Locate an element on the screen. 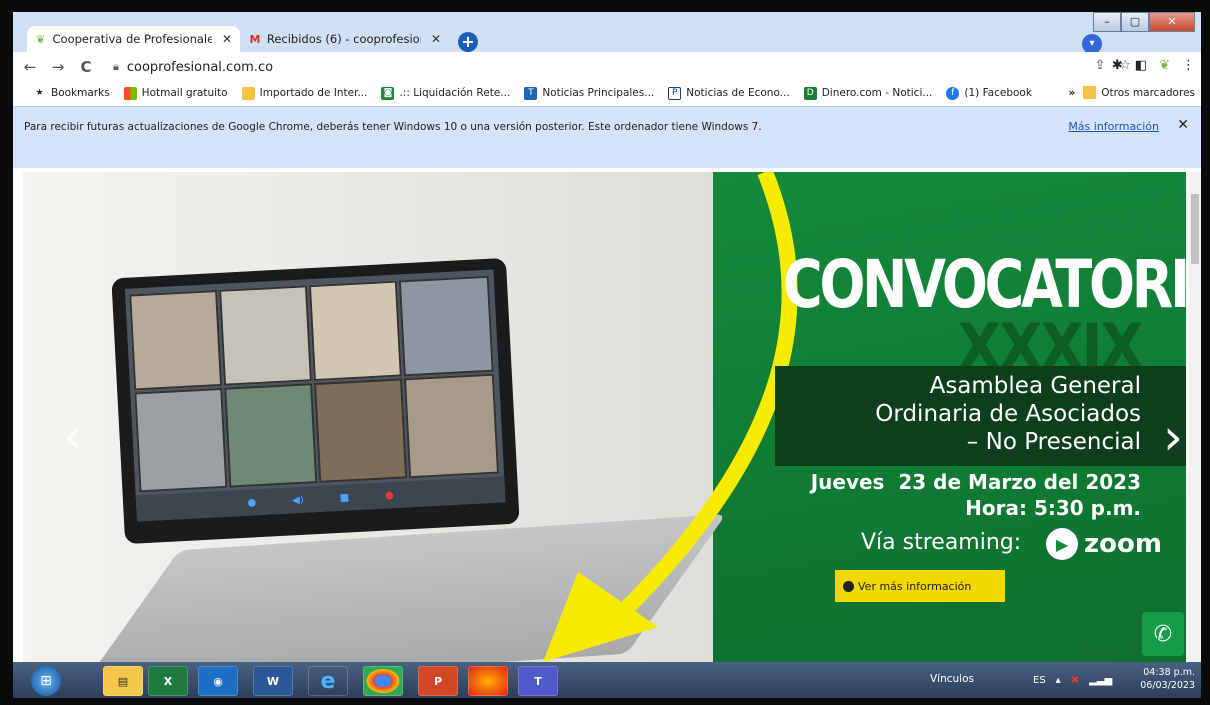 The image size is (1210, 705). forward-icon: → is located at coordinates (58, 67).